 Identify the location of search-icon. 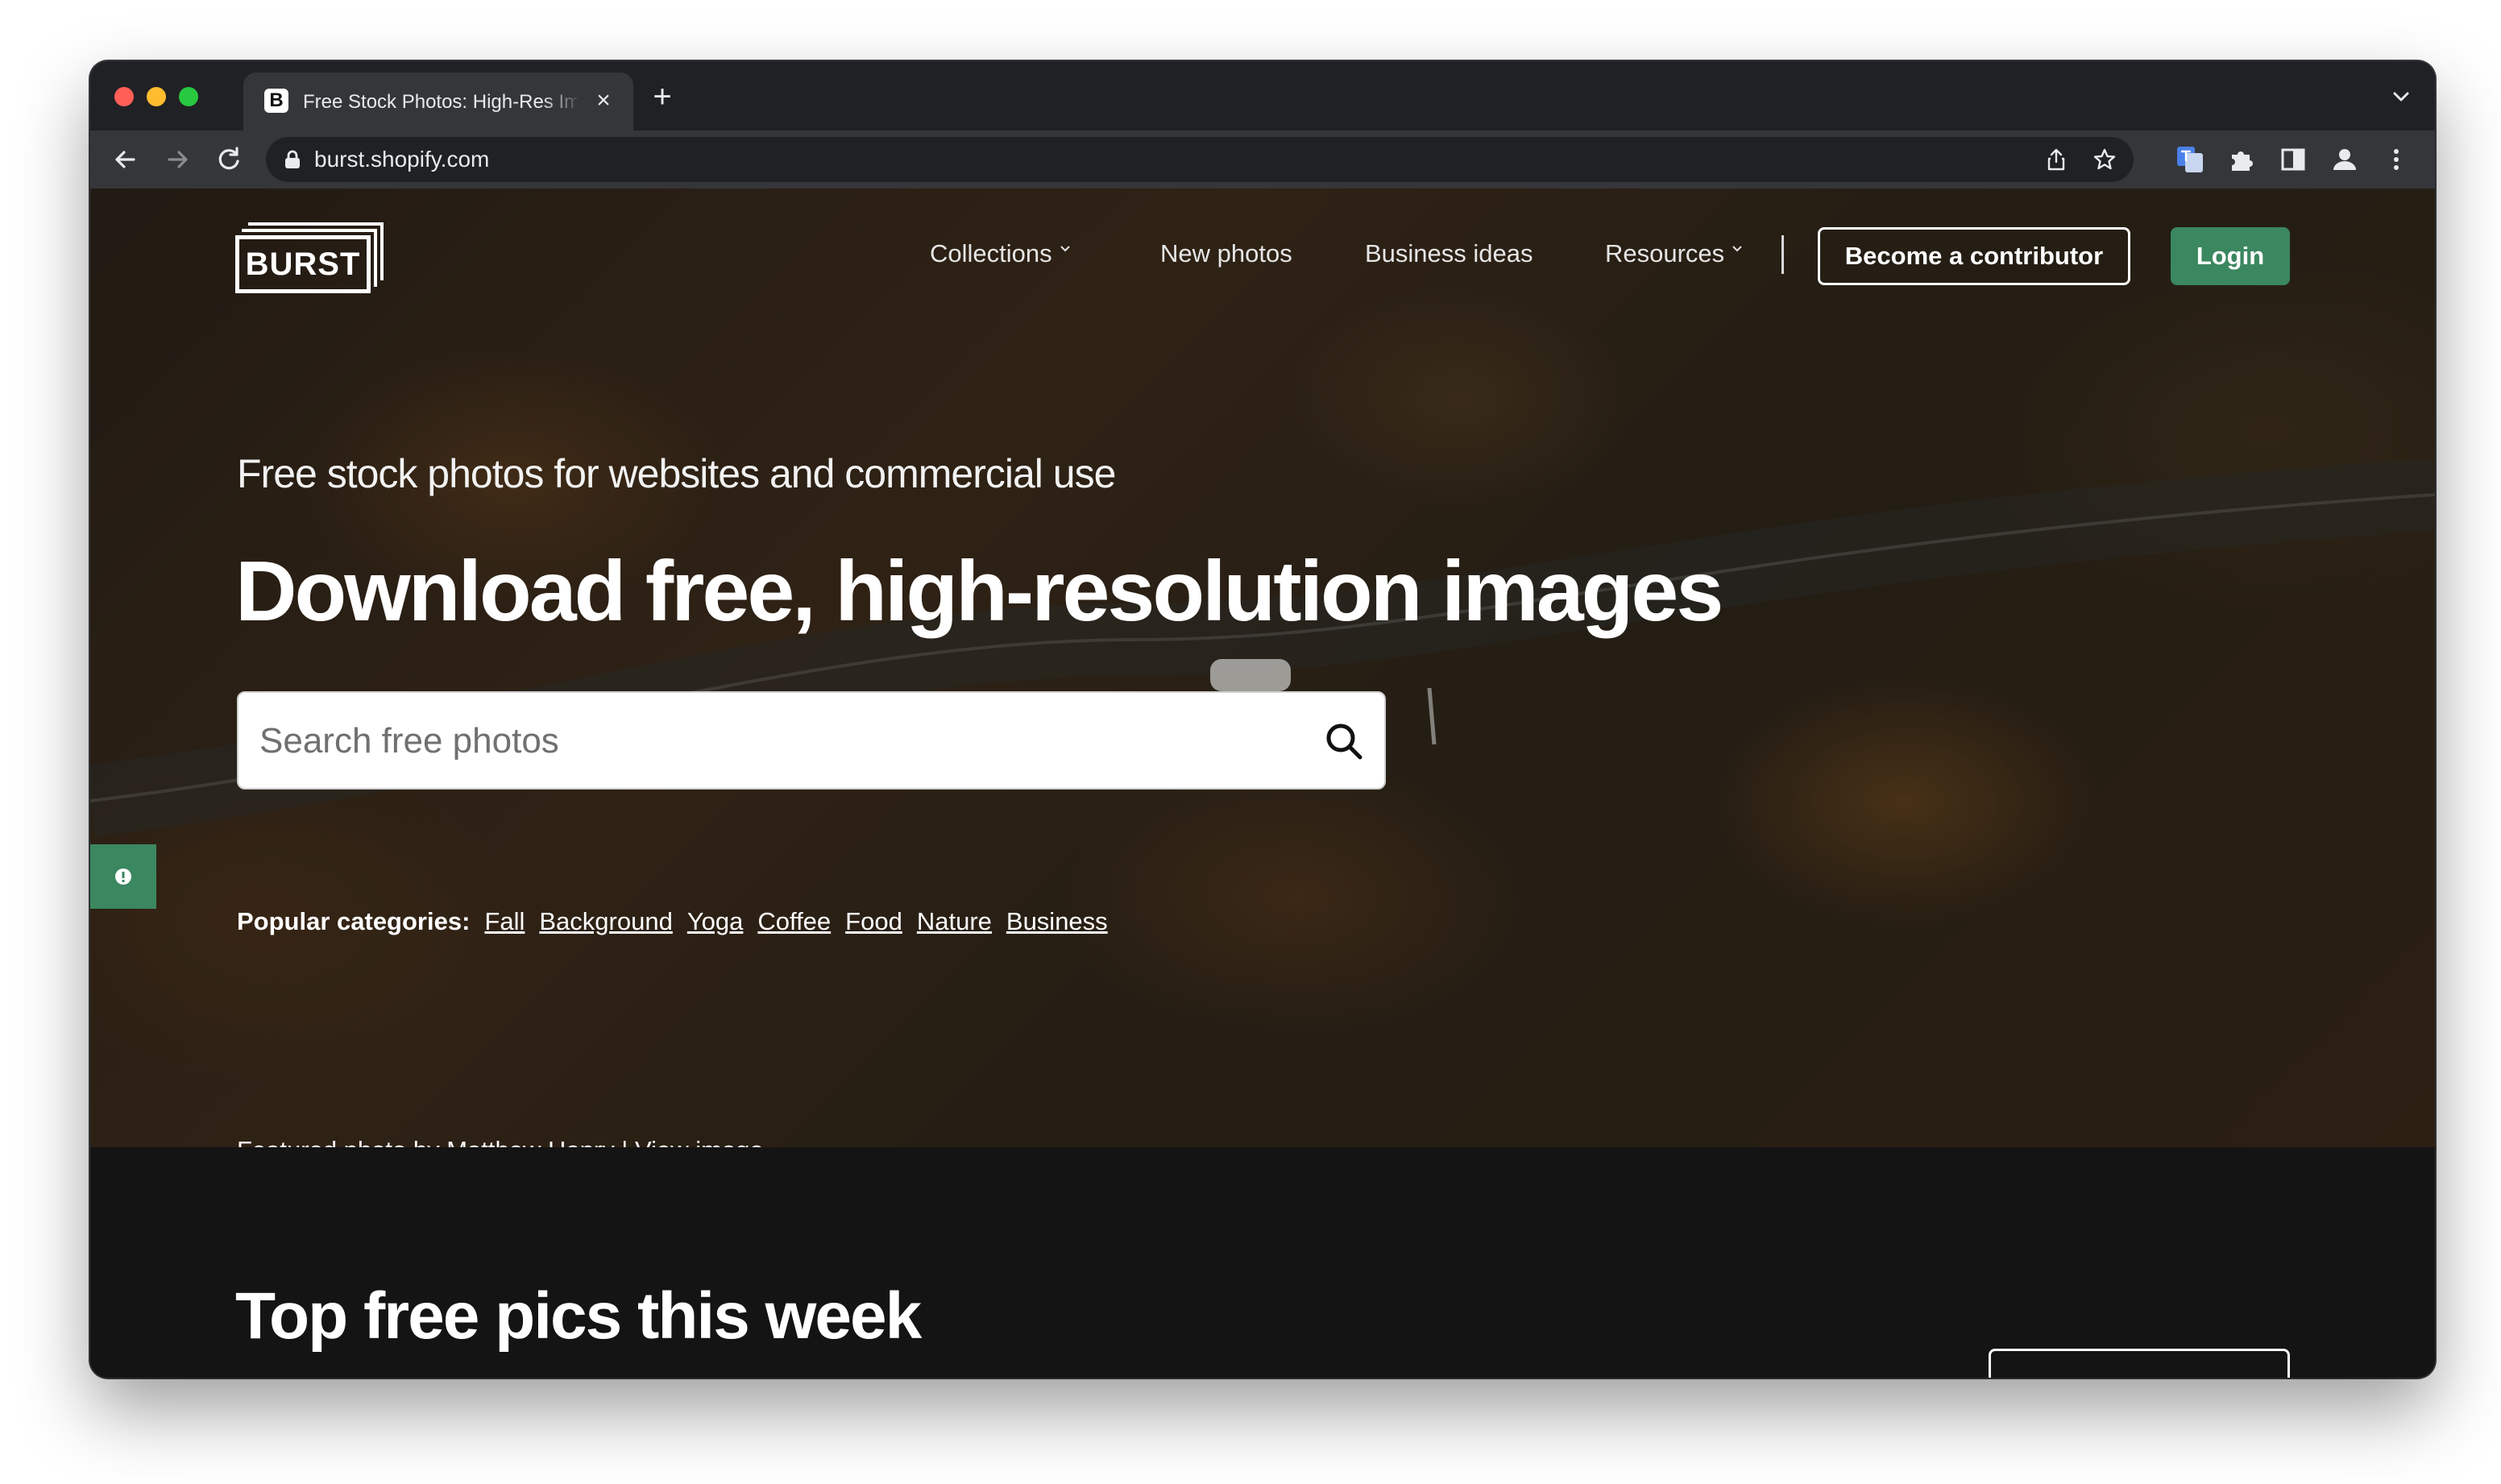
(1344, 741).